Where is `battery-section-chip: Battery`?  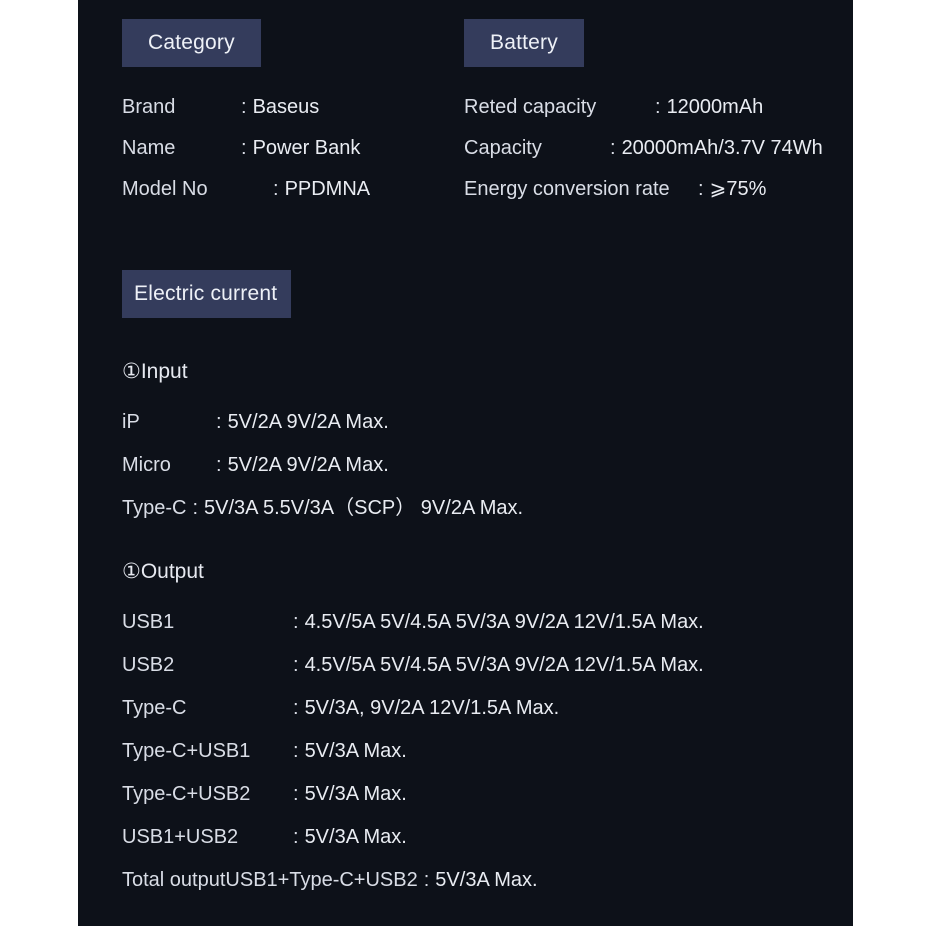 battery-section-chip: Battery is located at coordinates (524, 43).